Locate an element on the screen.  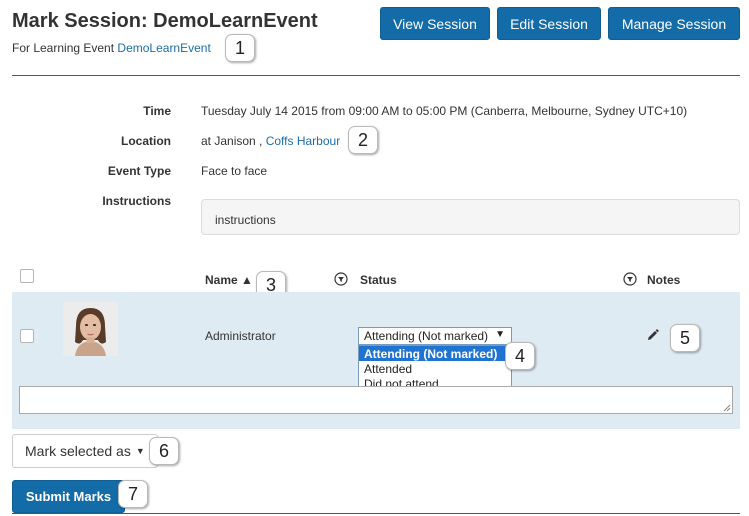
subtitle-prefix: For Learning Event is located at coordinates (63, 48).